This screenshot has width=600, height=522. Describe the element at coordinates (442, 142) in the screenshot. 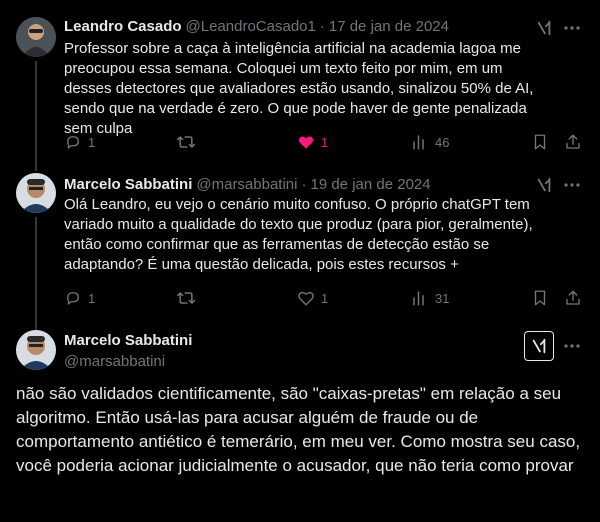

I see `views-count: 46` at that location.